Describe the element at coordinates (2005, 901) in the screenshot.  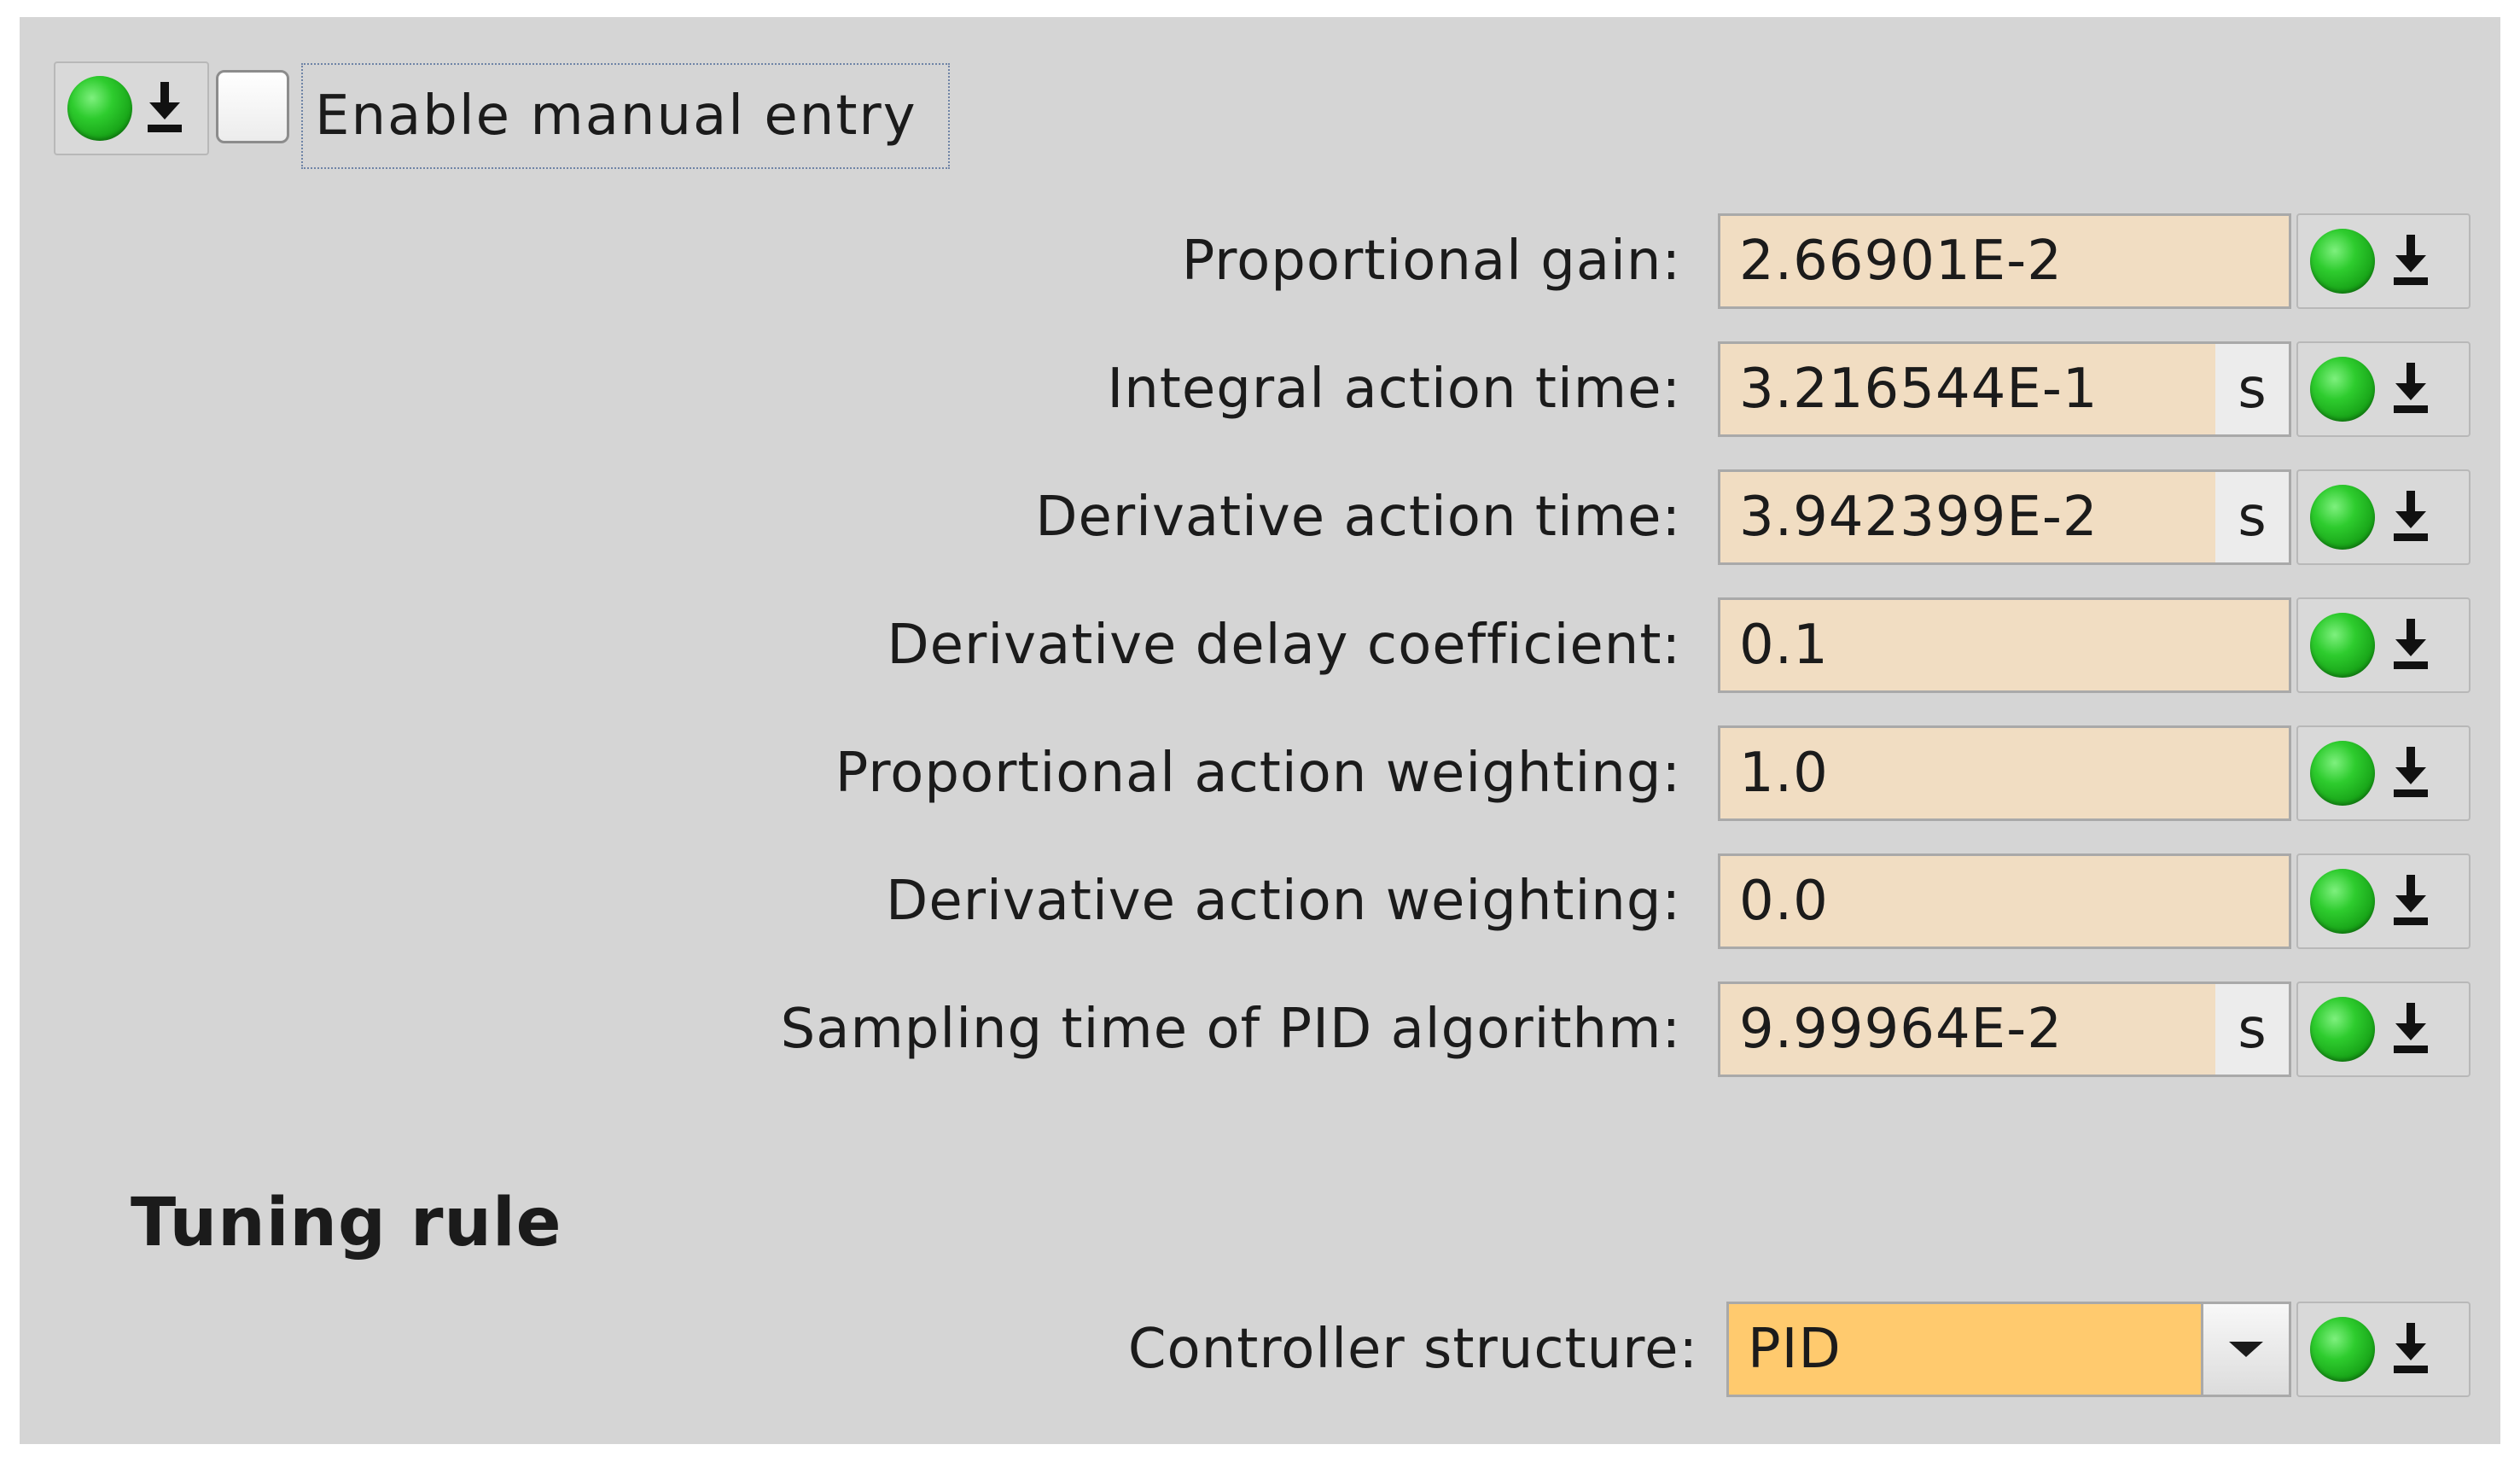
I see `derivative-action-weighting-input: 0.0` at that location.